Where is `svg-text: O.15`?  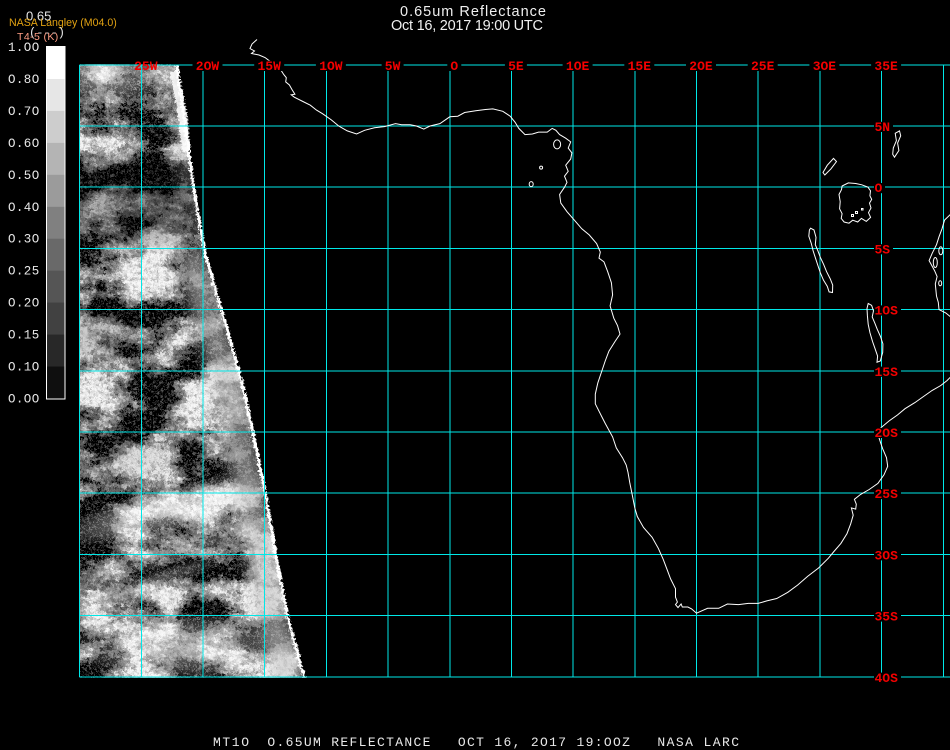
svg-text: O.15 is located at coordinates (24, 336).